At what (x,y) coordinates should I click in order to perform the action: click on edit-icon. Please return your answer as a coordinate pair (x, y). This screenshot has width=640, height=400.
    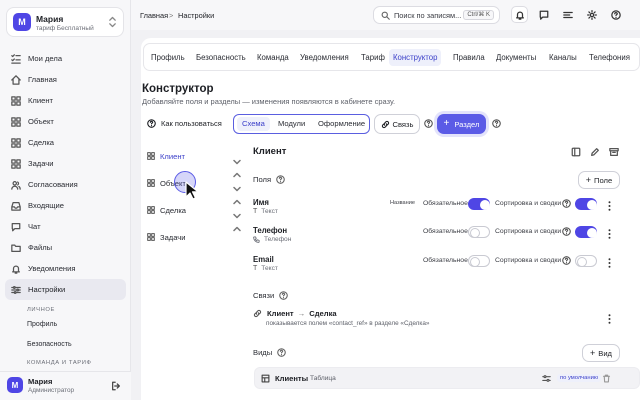
    Looking at the image, I should click on (595, 152).